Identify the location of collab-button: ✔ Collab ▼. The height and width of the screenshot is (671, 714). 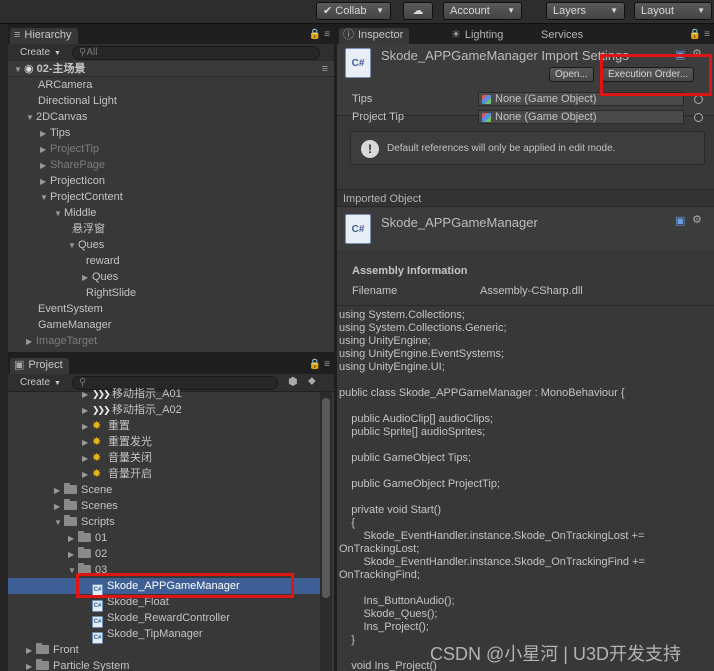
(353, 11).